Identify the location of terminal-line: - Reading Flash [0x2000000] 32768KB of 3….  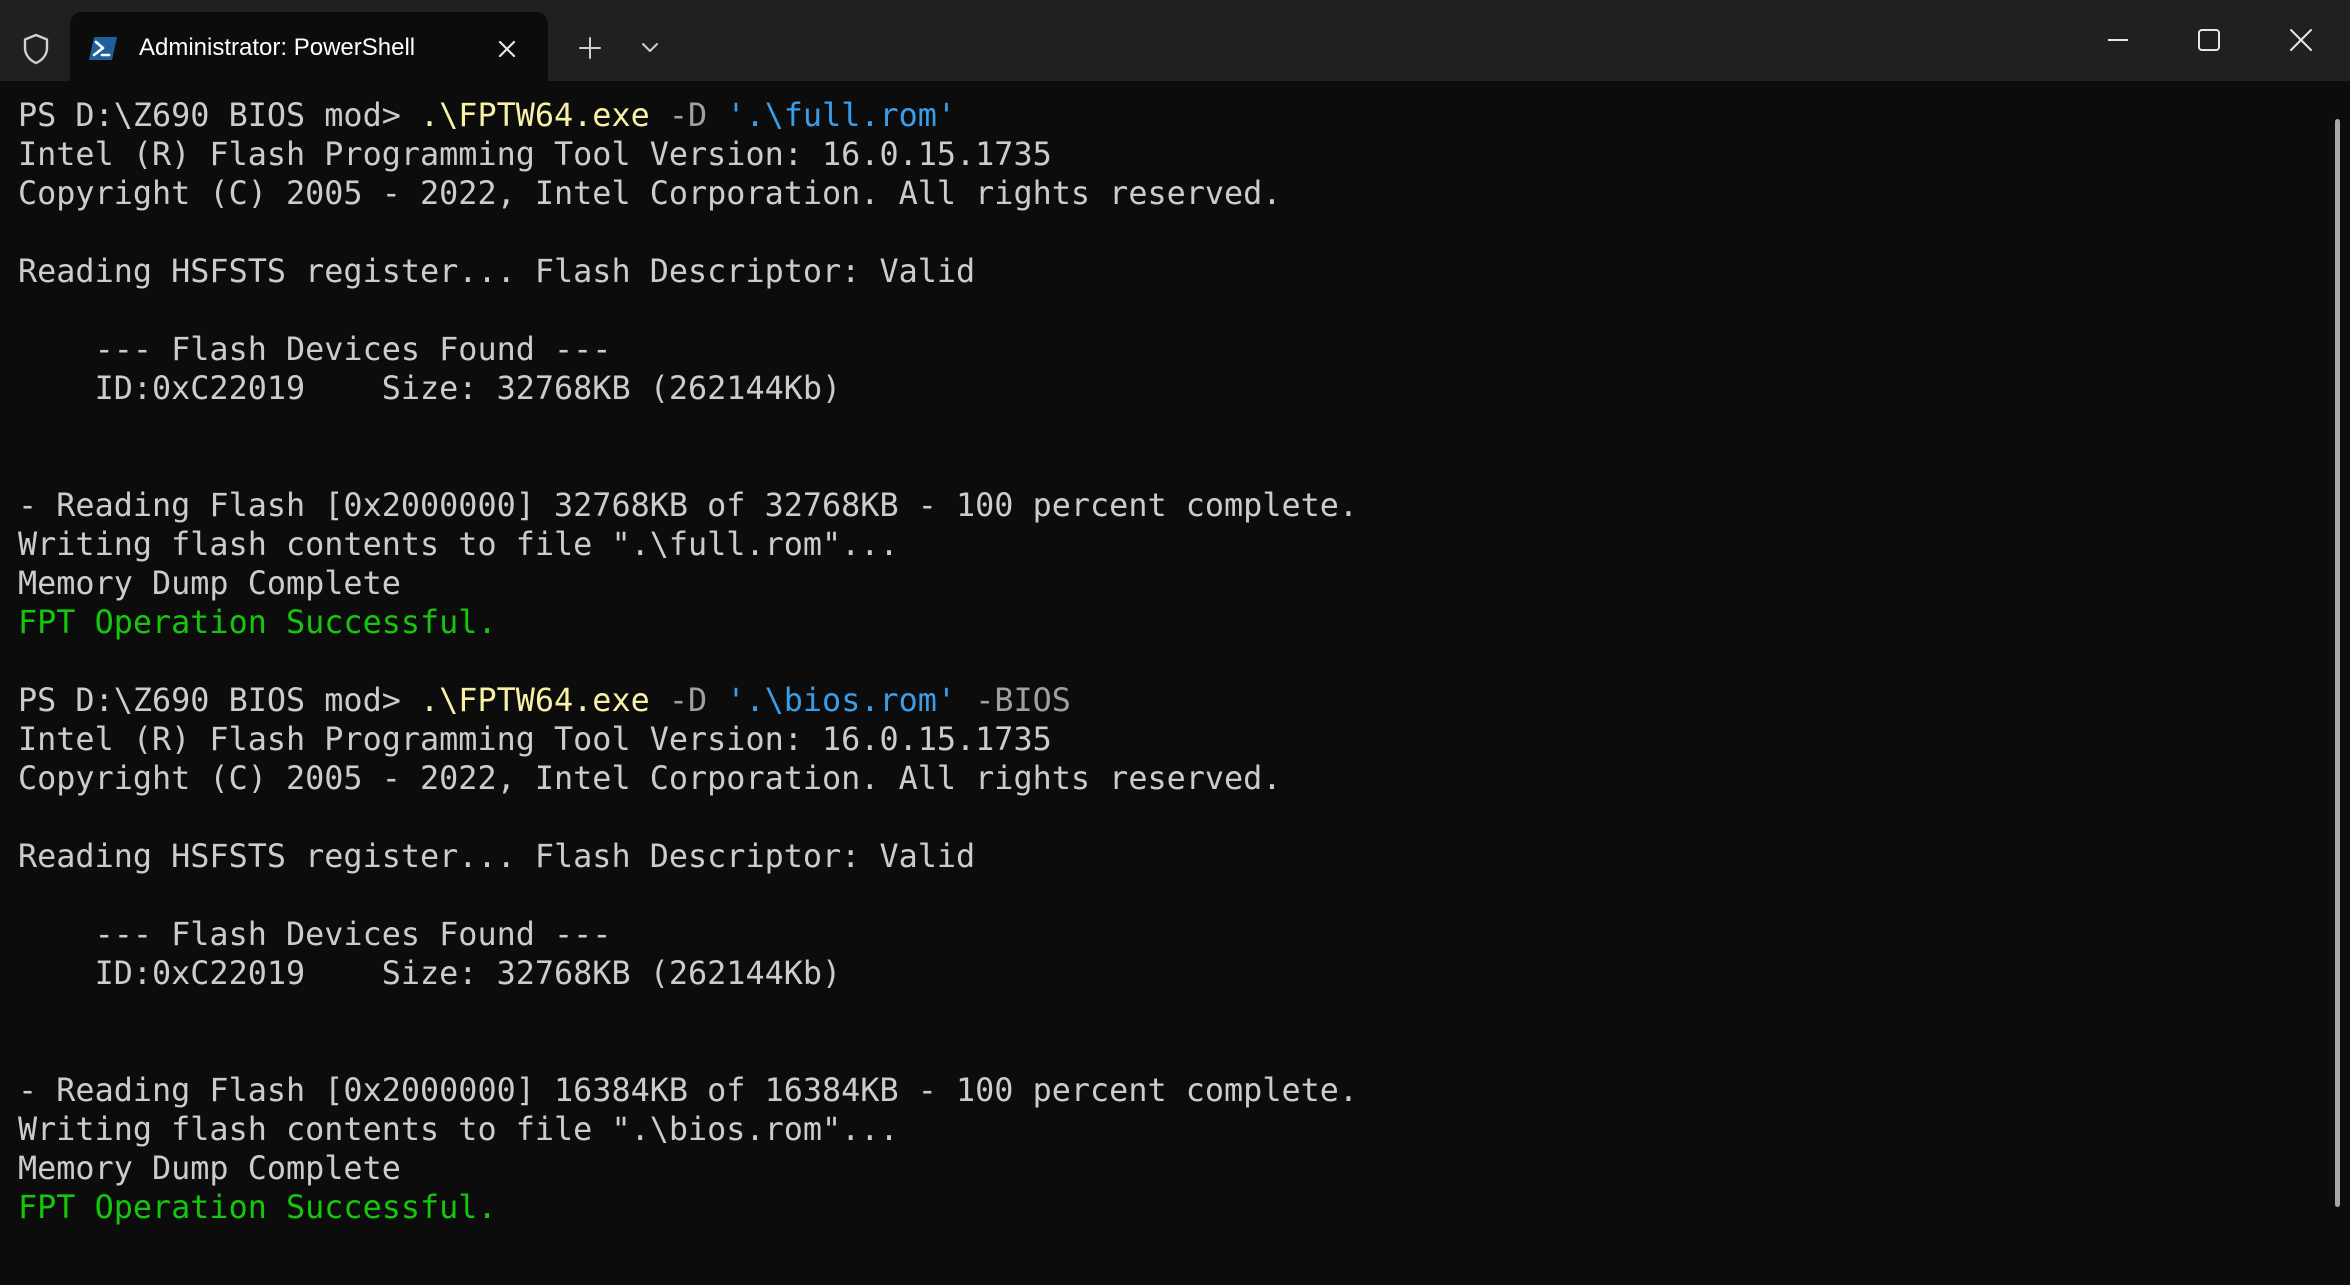
(688, 505).